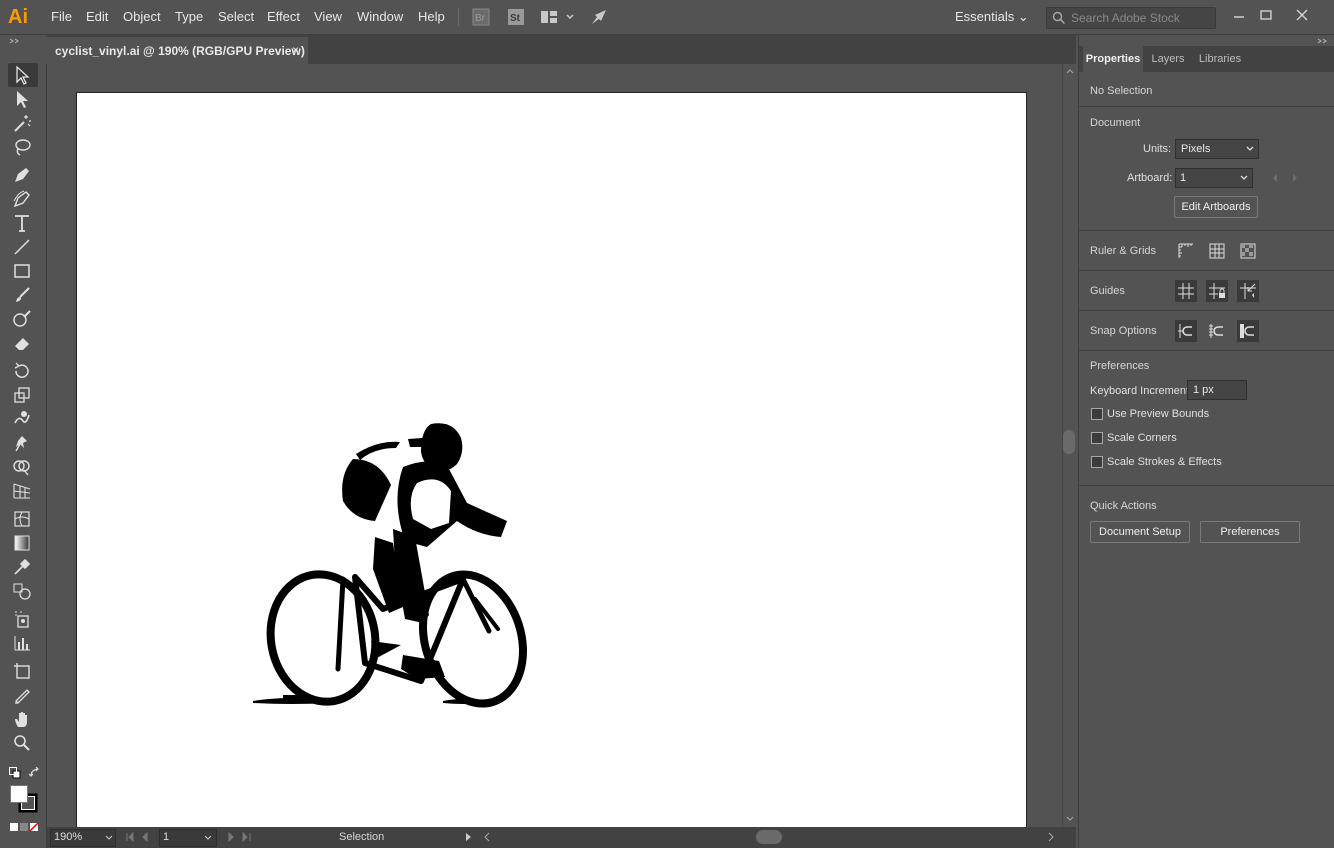 The image size is (1334, 848). I want to click on blend-tool, so click(24, 592).